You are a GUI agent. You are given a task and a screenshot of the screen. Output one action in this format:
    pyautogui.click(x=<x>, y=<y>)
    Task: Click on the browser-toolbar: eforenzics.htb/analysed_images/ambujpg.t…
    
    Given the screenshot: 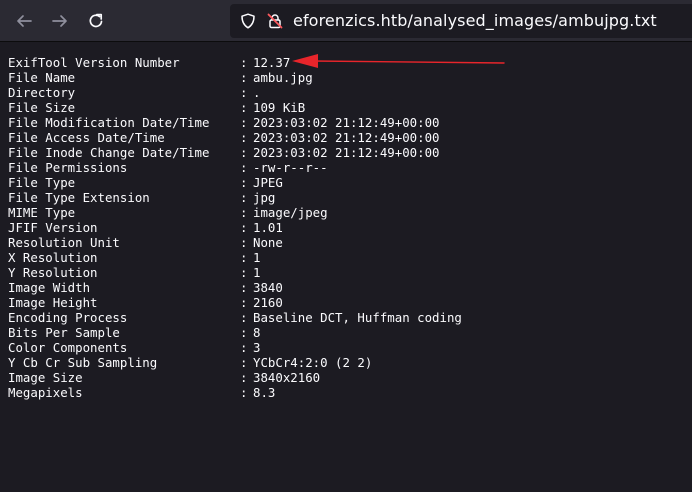 What is the action you would take?
    pyautogui.click(x=346, y=21)
    